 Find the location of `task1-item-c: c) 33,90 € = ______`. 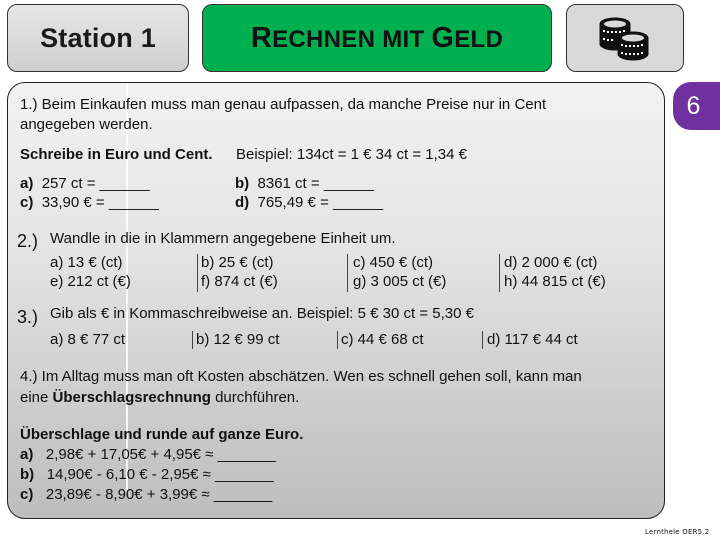

task1-item-c: c) 33,90 € = ______ is located at coordinates (89, 202).